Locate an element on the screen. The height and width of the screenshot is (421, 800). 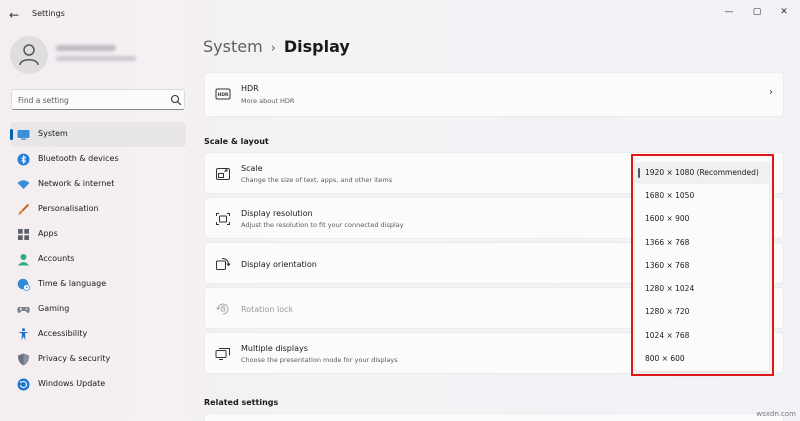
sidebar-item-gaming: Gaming is located at coordinates (98, 309).